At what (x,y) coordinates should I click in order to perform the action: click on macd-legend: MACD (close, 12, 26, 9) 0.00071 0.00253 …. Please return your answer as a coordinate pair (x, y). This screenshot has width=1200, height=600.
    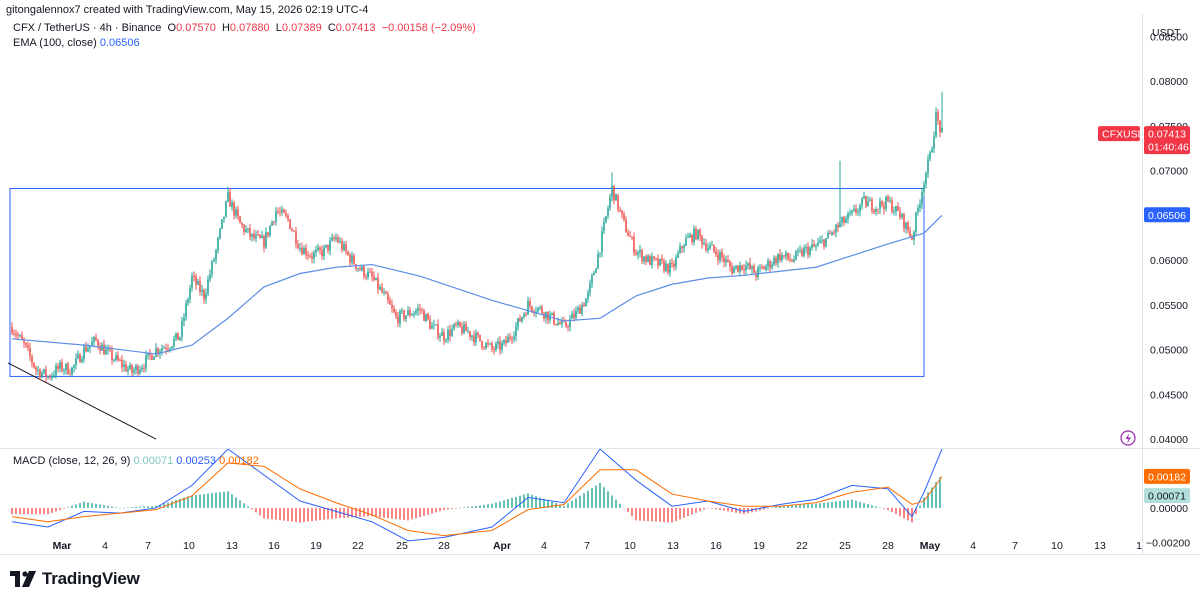
    Looking at the image, I should click on (136, 461).